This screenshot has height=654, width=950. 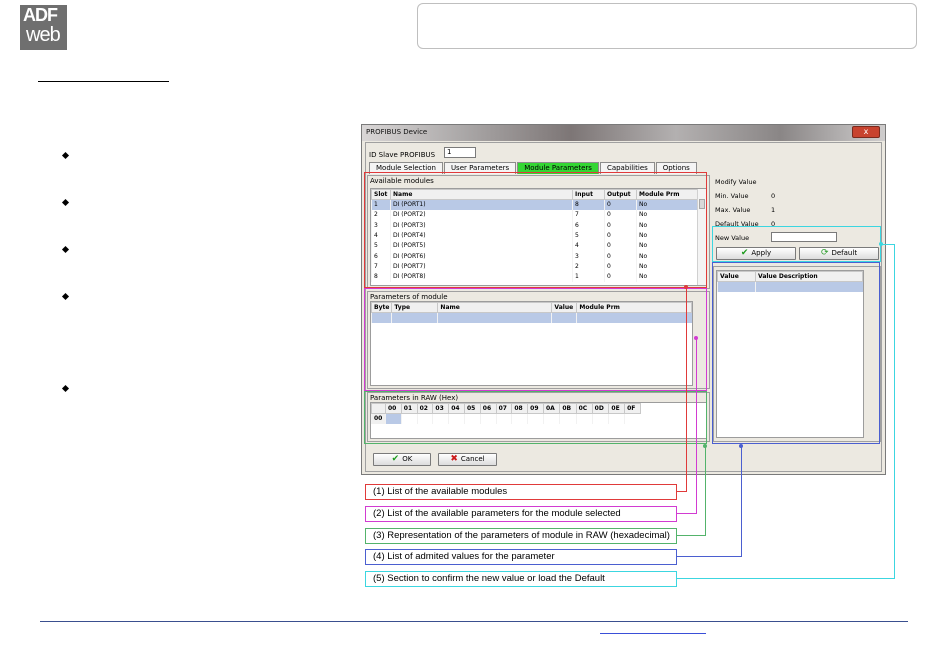 I want to click on min-value-row: Min. Value 0, so click(x=745, y=196).